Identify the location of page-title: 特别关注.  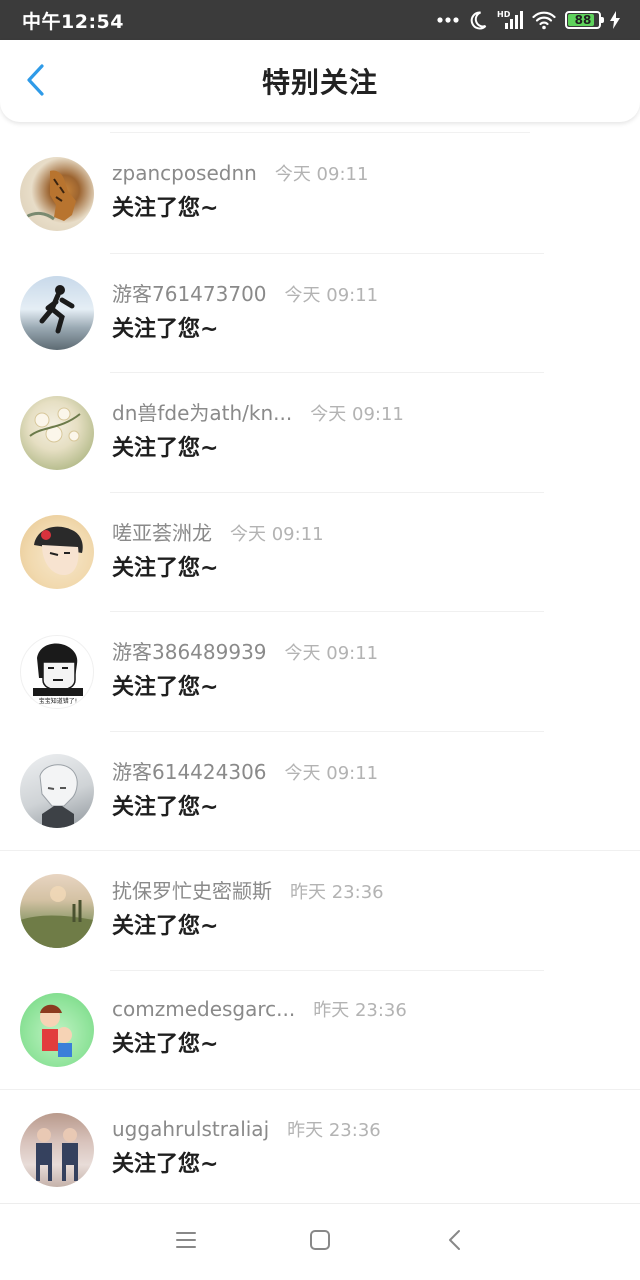
(319, 82).